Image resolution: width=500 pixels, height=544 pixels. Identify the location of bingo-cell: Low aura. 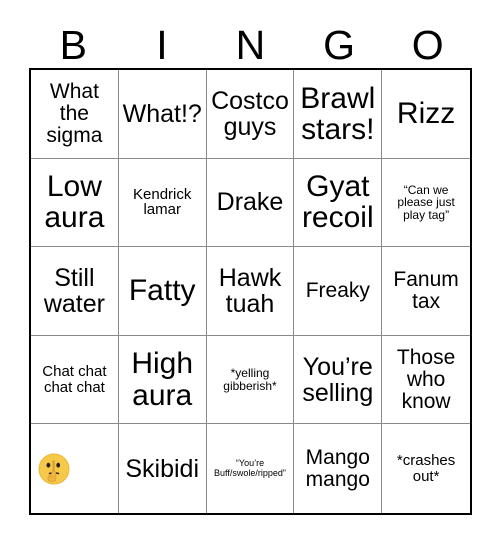
(75, 203).